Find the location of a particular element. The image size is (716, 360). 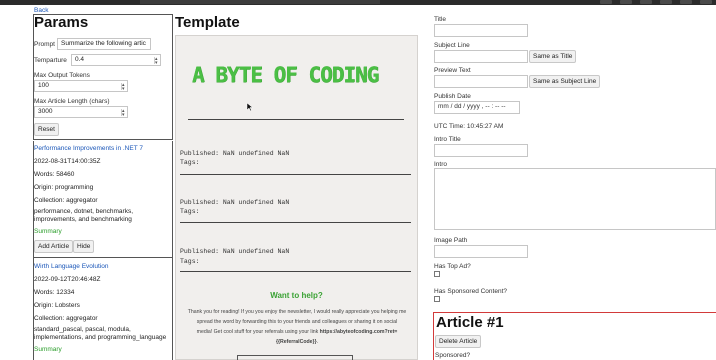

utc-time: UTC Time: 10:45:27 AM is located at coordinates (469, 126).